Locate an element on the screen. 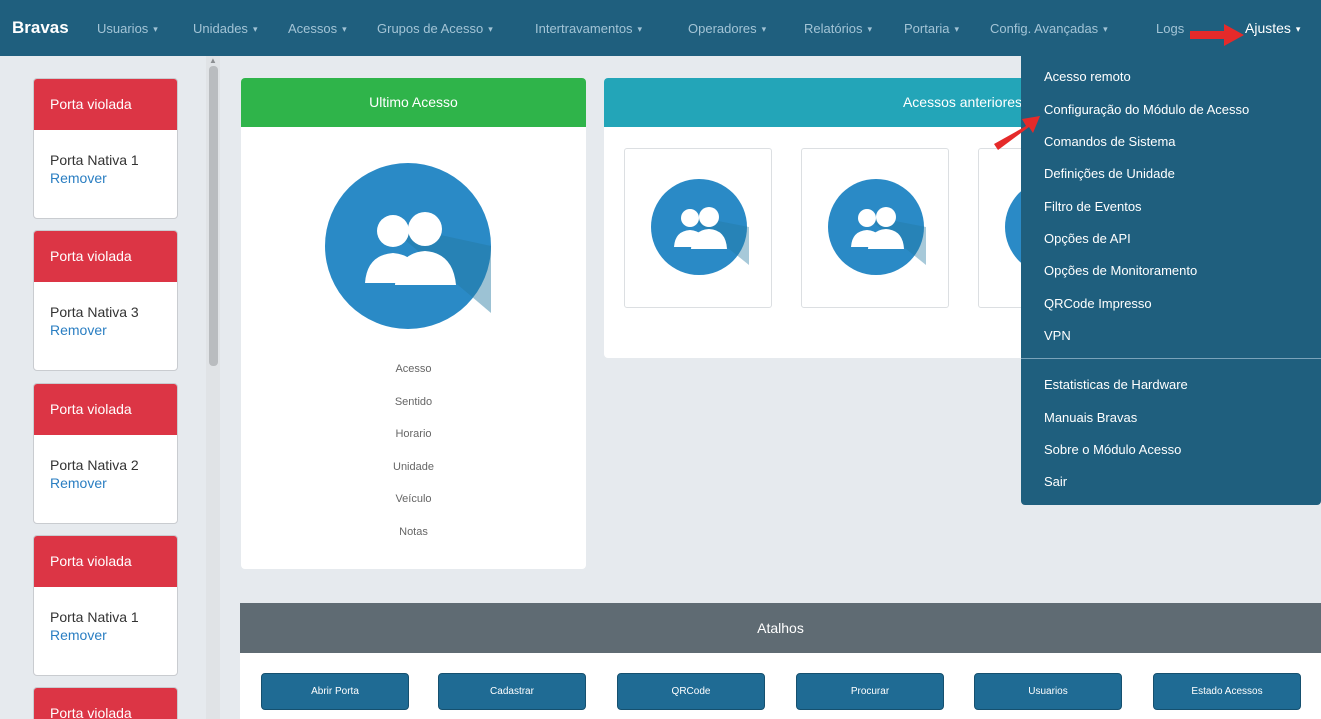 Image resolution: width=1321 pixels, height=719 pixels. alert-card: Porta violada Porta Nativa 3 Remover is located at coordinates (105, 300).